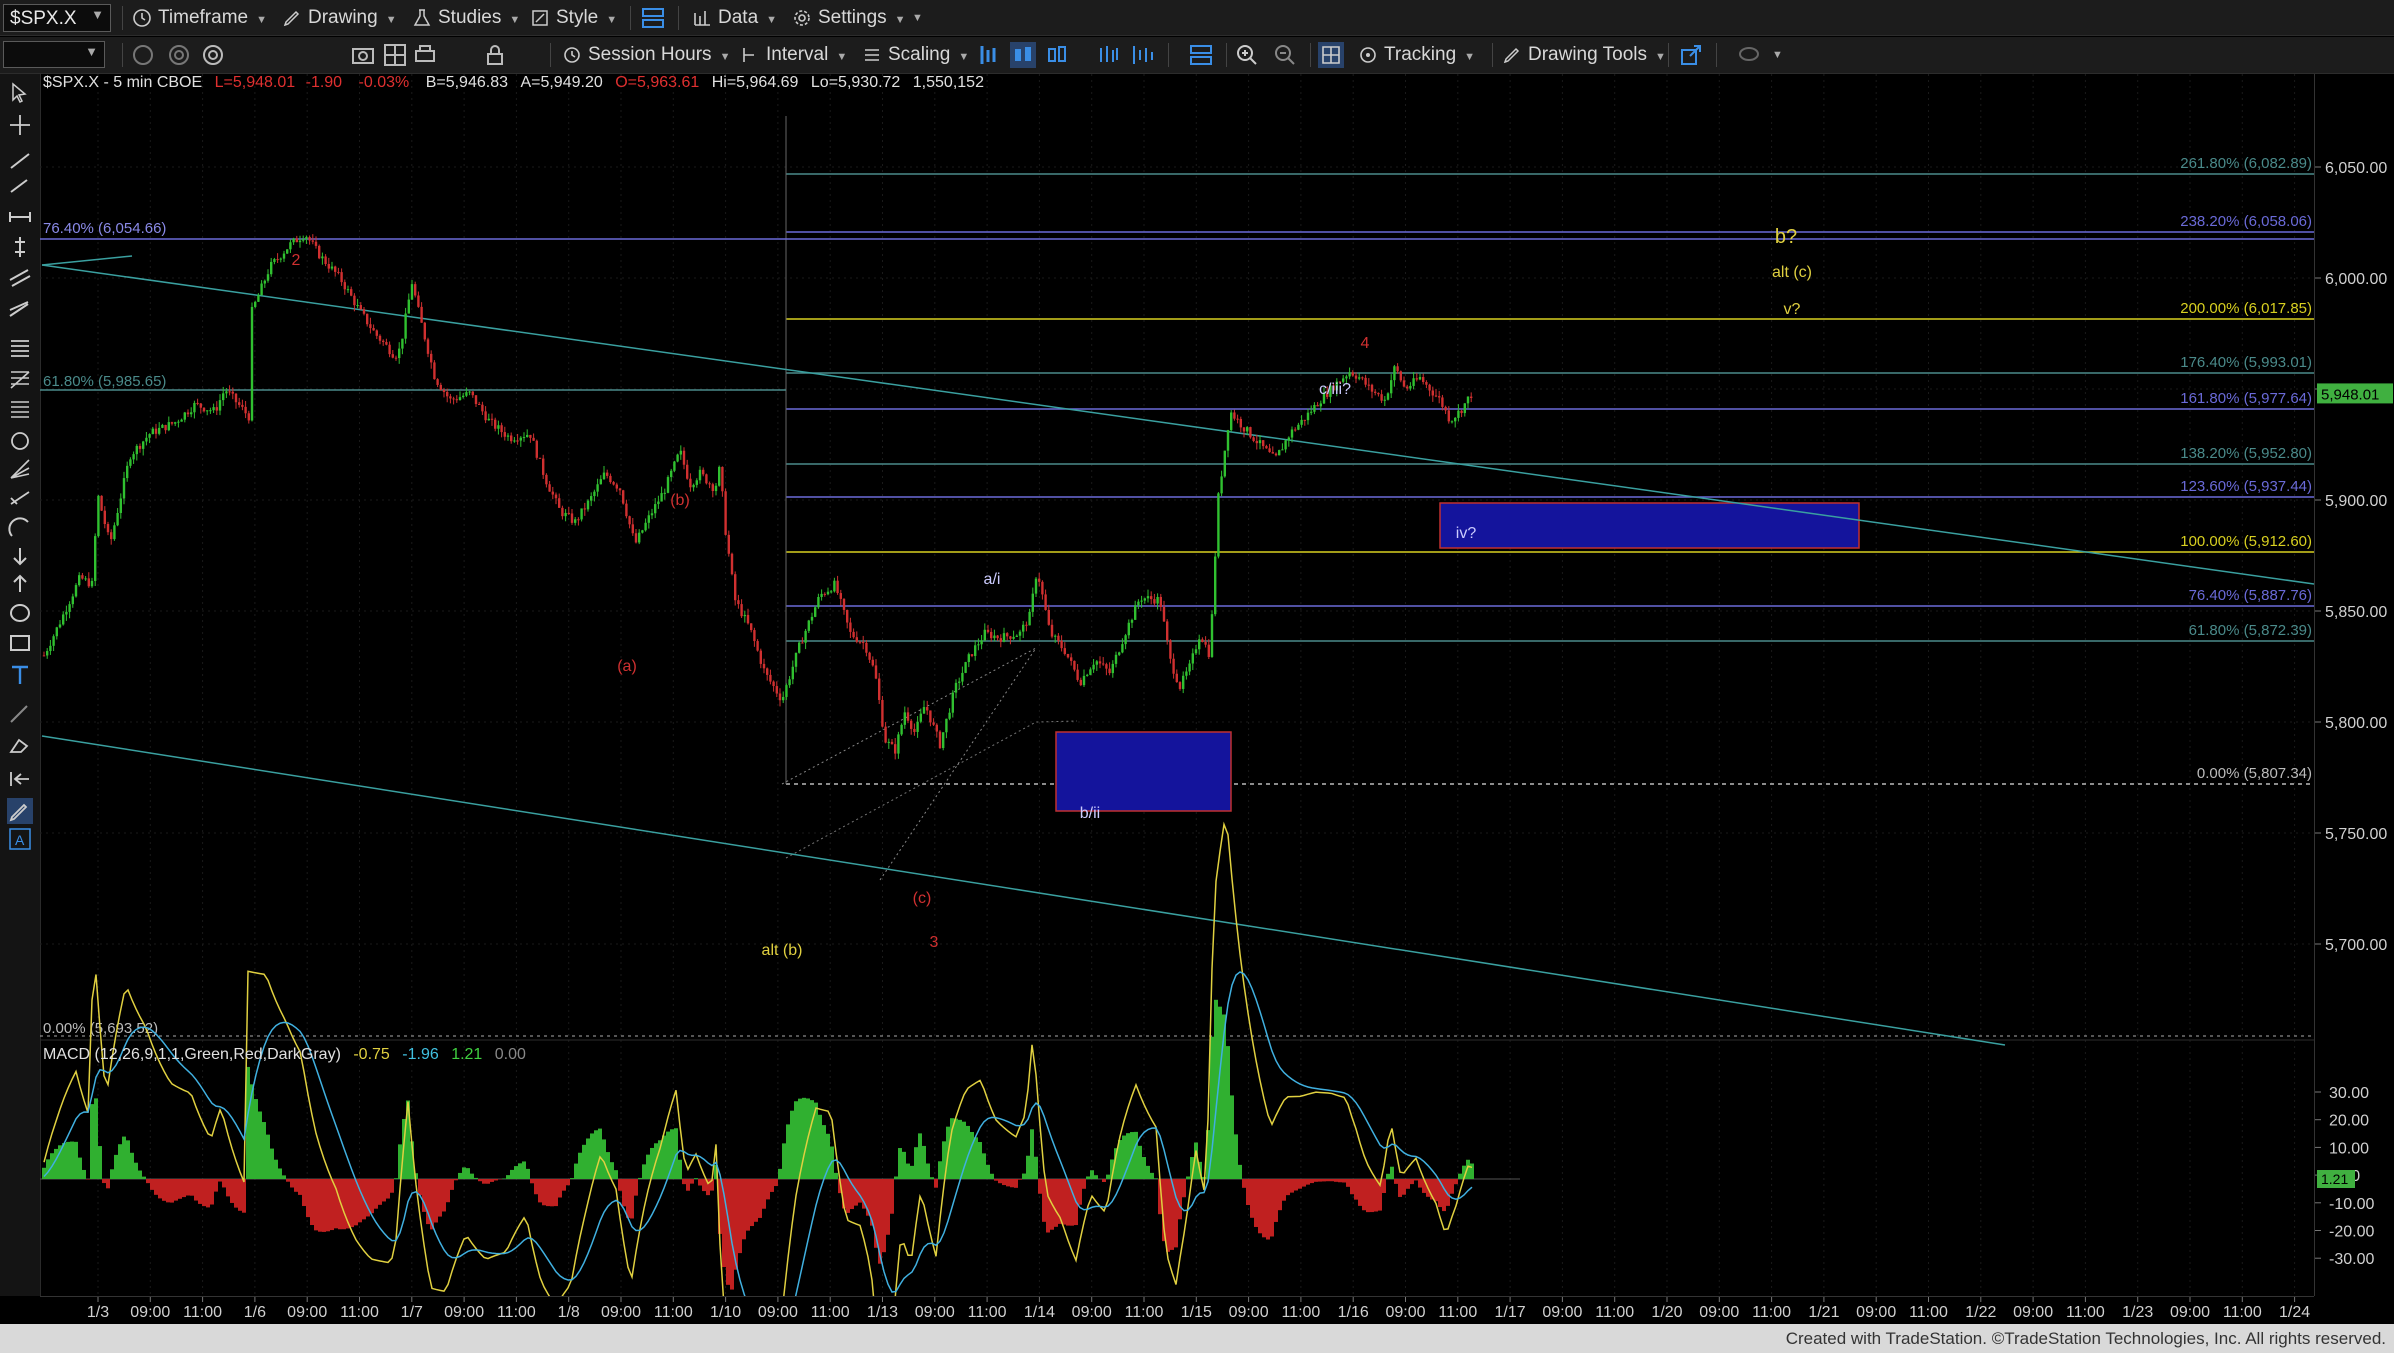  I want to click on studies-menu: Studies ▼, so click(466, 18).